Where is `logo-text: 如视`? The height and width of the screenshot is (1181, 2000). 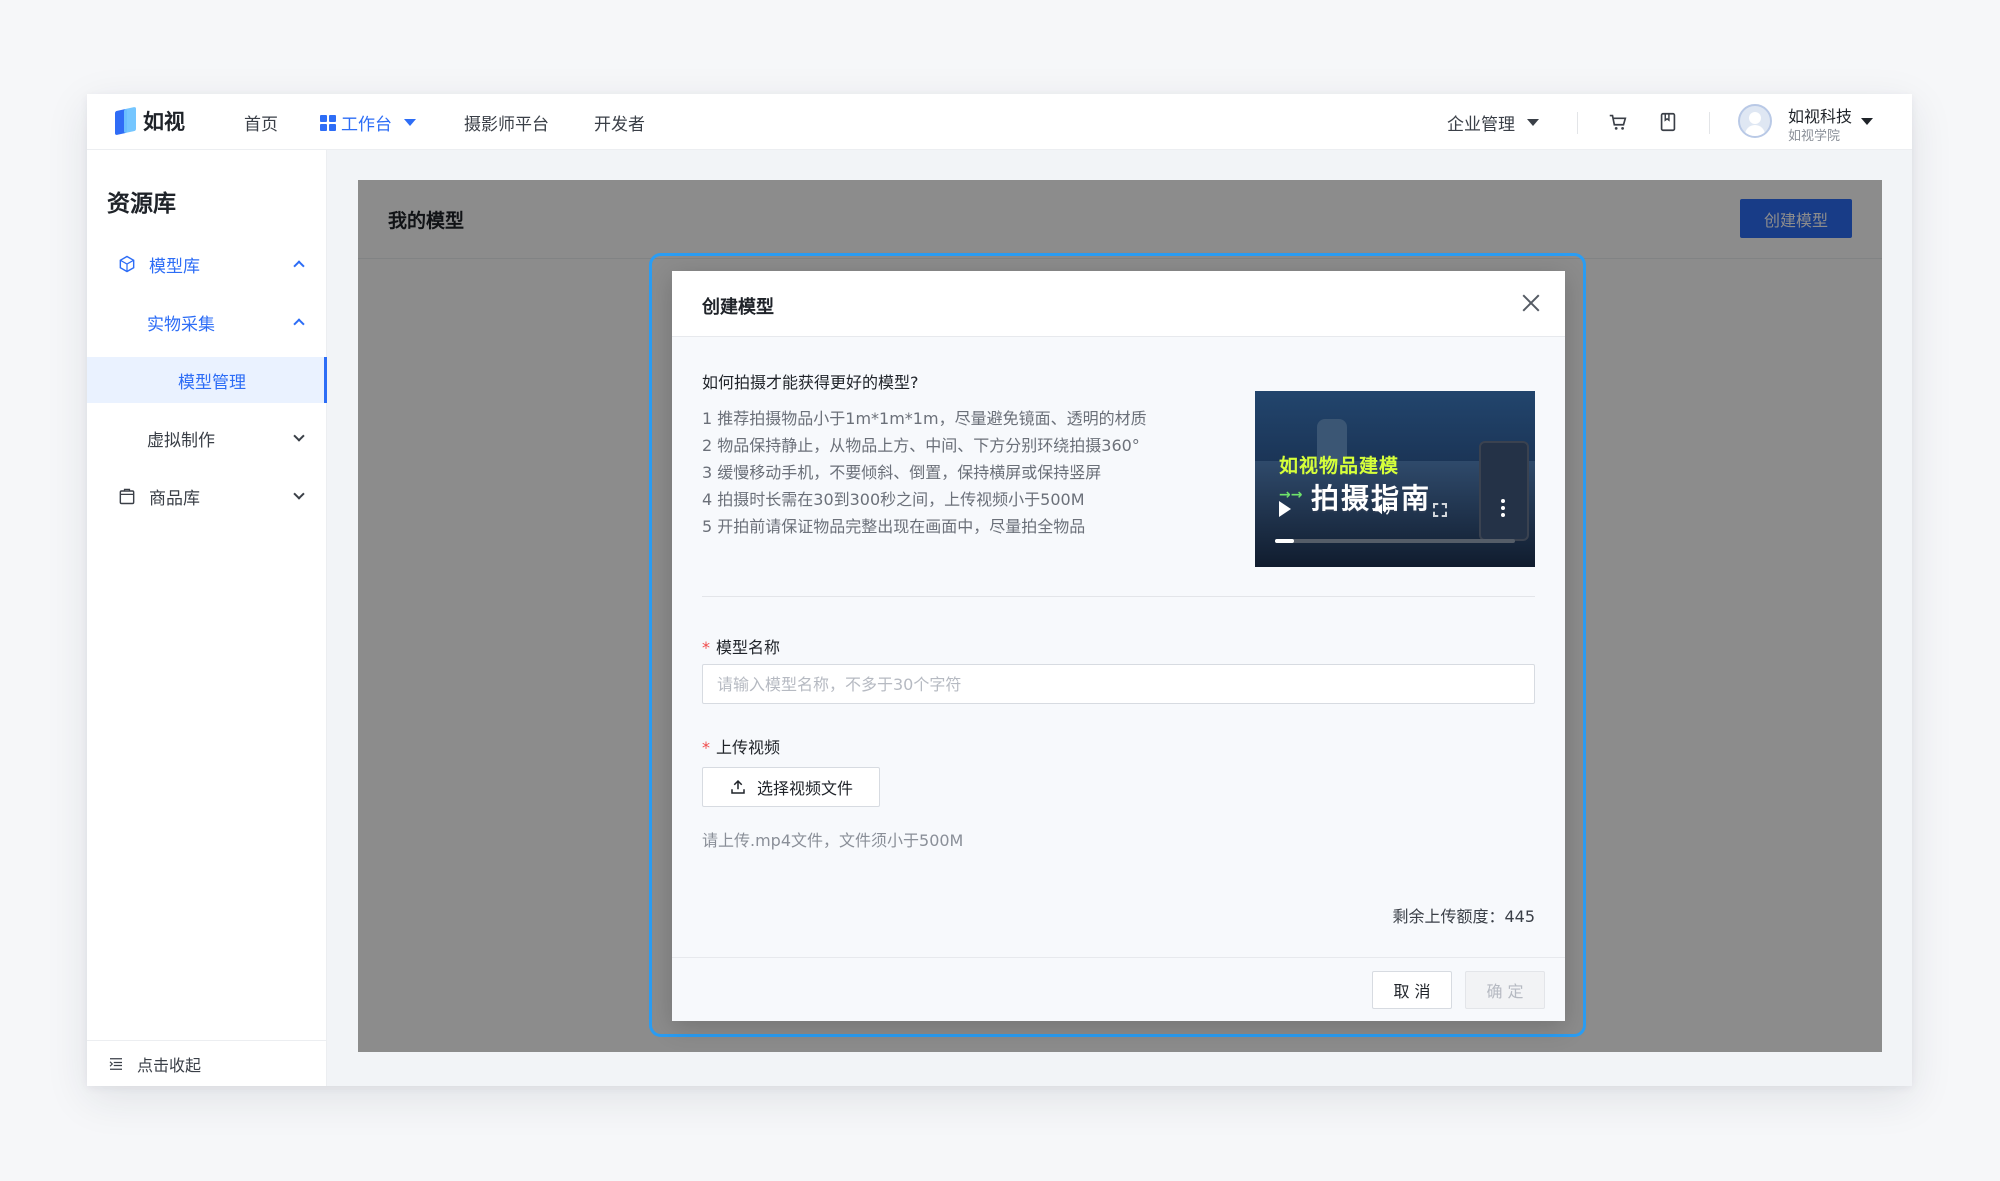 logo-text: 如视 is located at coordinates (164, 122).